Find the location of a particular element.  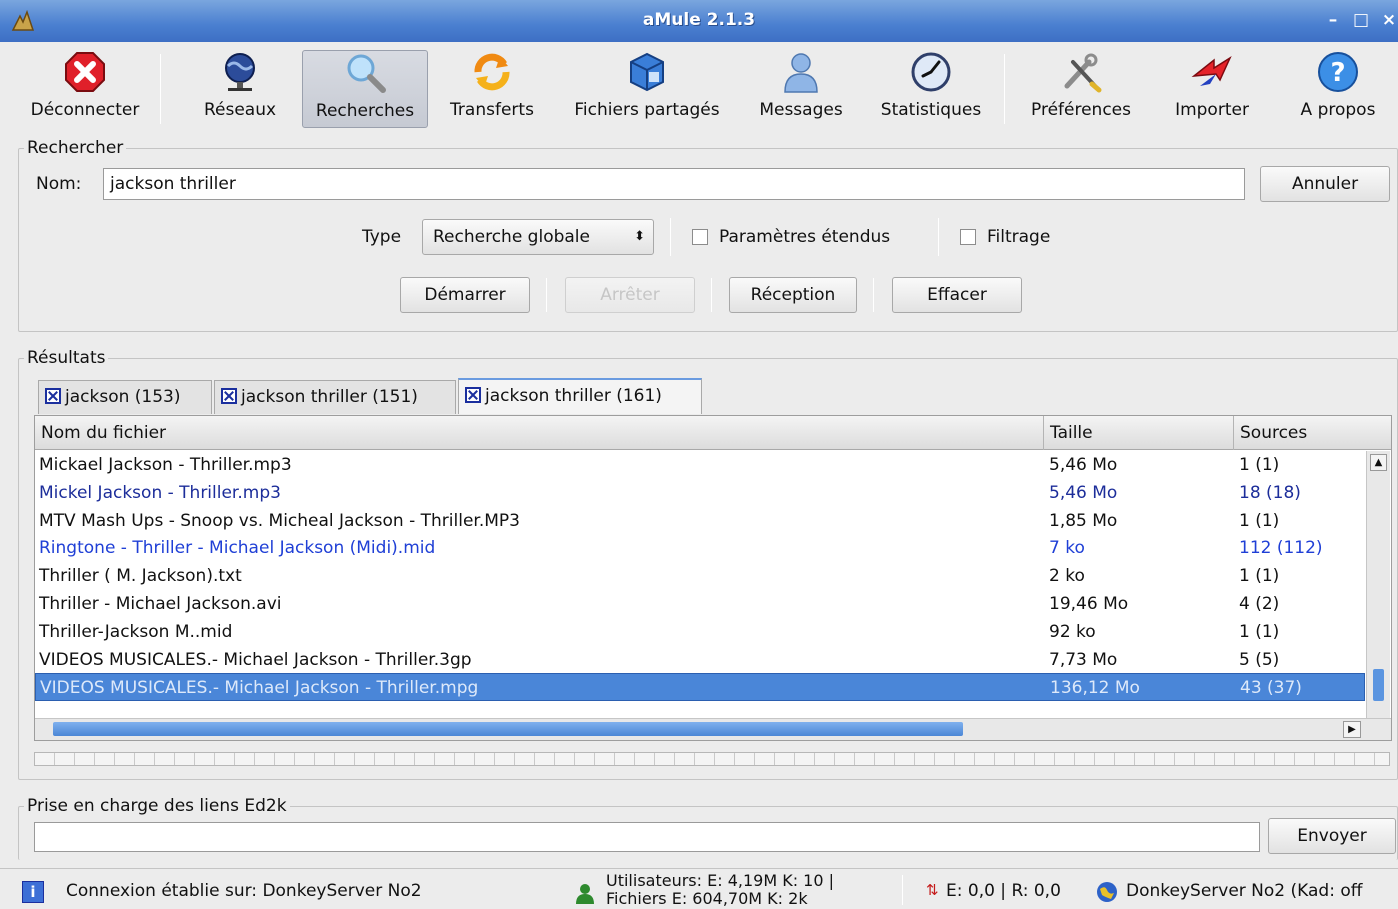

about-button: ? A propos is located at coordinates (1338, 89).